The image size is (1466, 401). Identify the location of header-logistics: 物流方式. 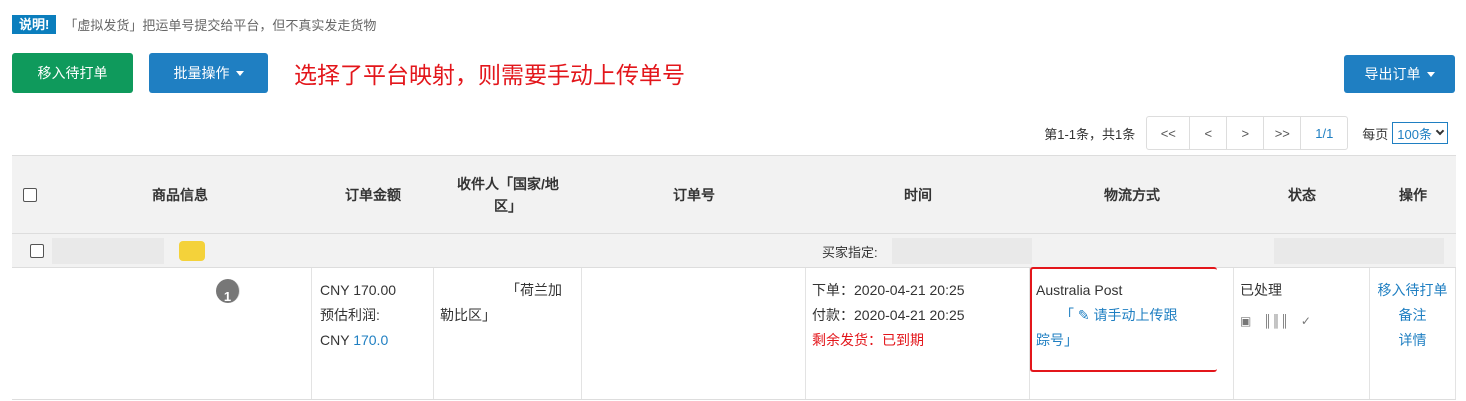
(1132, 194).